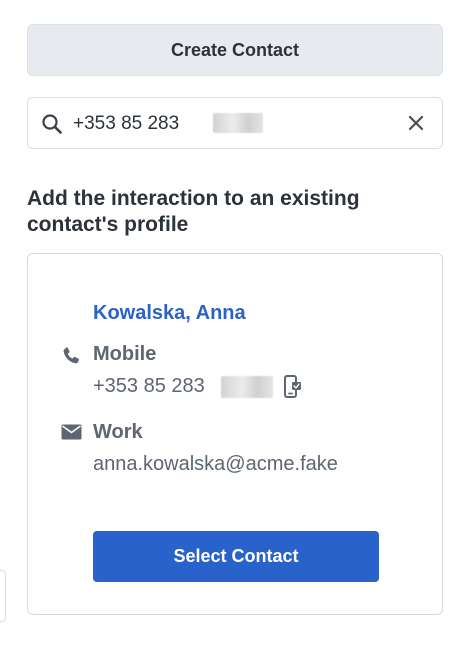 The image size is (474, 654). Describe the element at coordinates (71, 432) in the screenshot. I see `envelope-icon` at that location.